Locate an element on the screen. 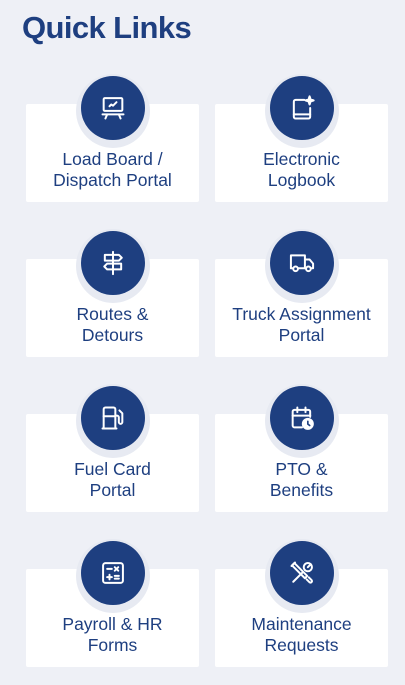 This screenshot has width=405, height=685. link-label: Payroll & HR Forms is located at coordinates (112, 635).